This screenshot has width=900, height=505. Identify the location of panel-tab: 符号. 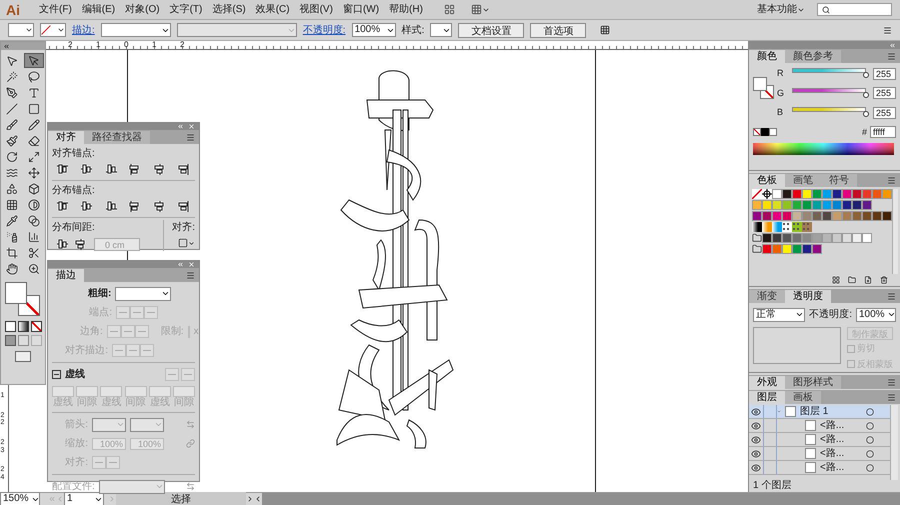
(839, 180).